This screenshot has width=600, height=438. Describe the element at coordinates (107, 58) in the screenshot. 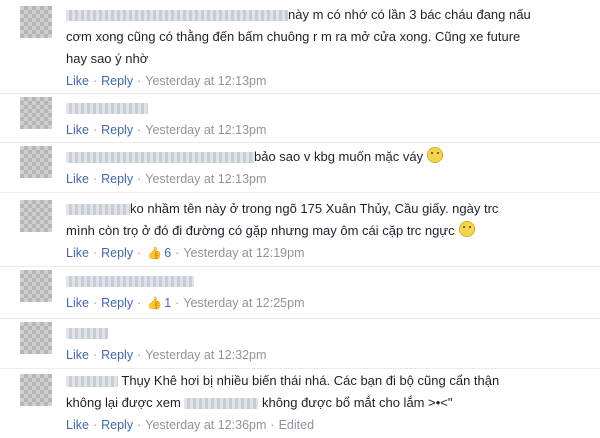

I see `comment-text: hay sao ý nhờ` at that location.